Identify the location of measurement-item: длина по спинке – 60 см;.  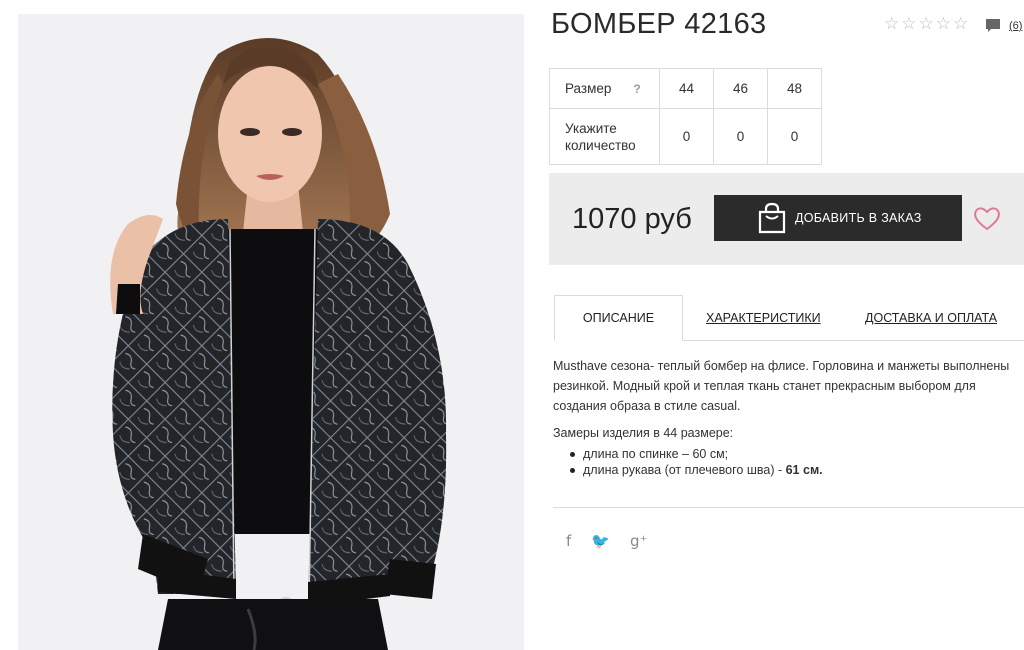
(696, 454).